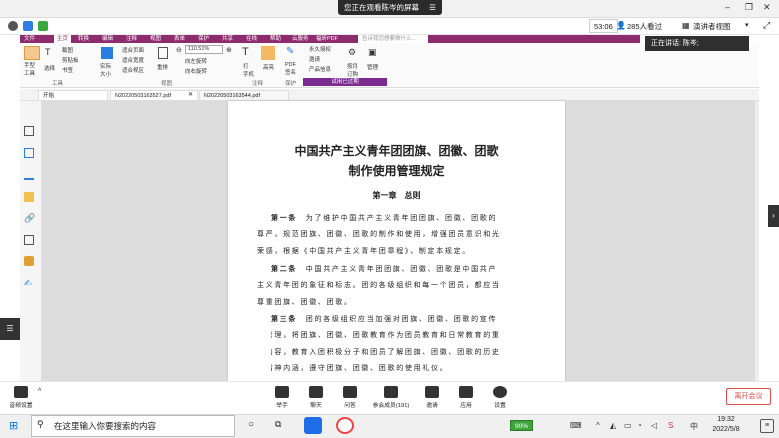  What do you see at coordinates (432, 7) in the screenshot?
I see `menu-icon: ☰` at bounding box center [432, 7].